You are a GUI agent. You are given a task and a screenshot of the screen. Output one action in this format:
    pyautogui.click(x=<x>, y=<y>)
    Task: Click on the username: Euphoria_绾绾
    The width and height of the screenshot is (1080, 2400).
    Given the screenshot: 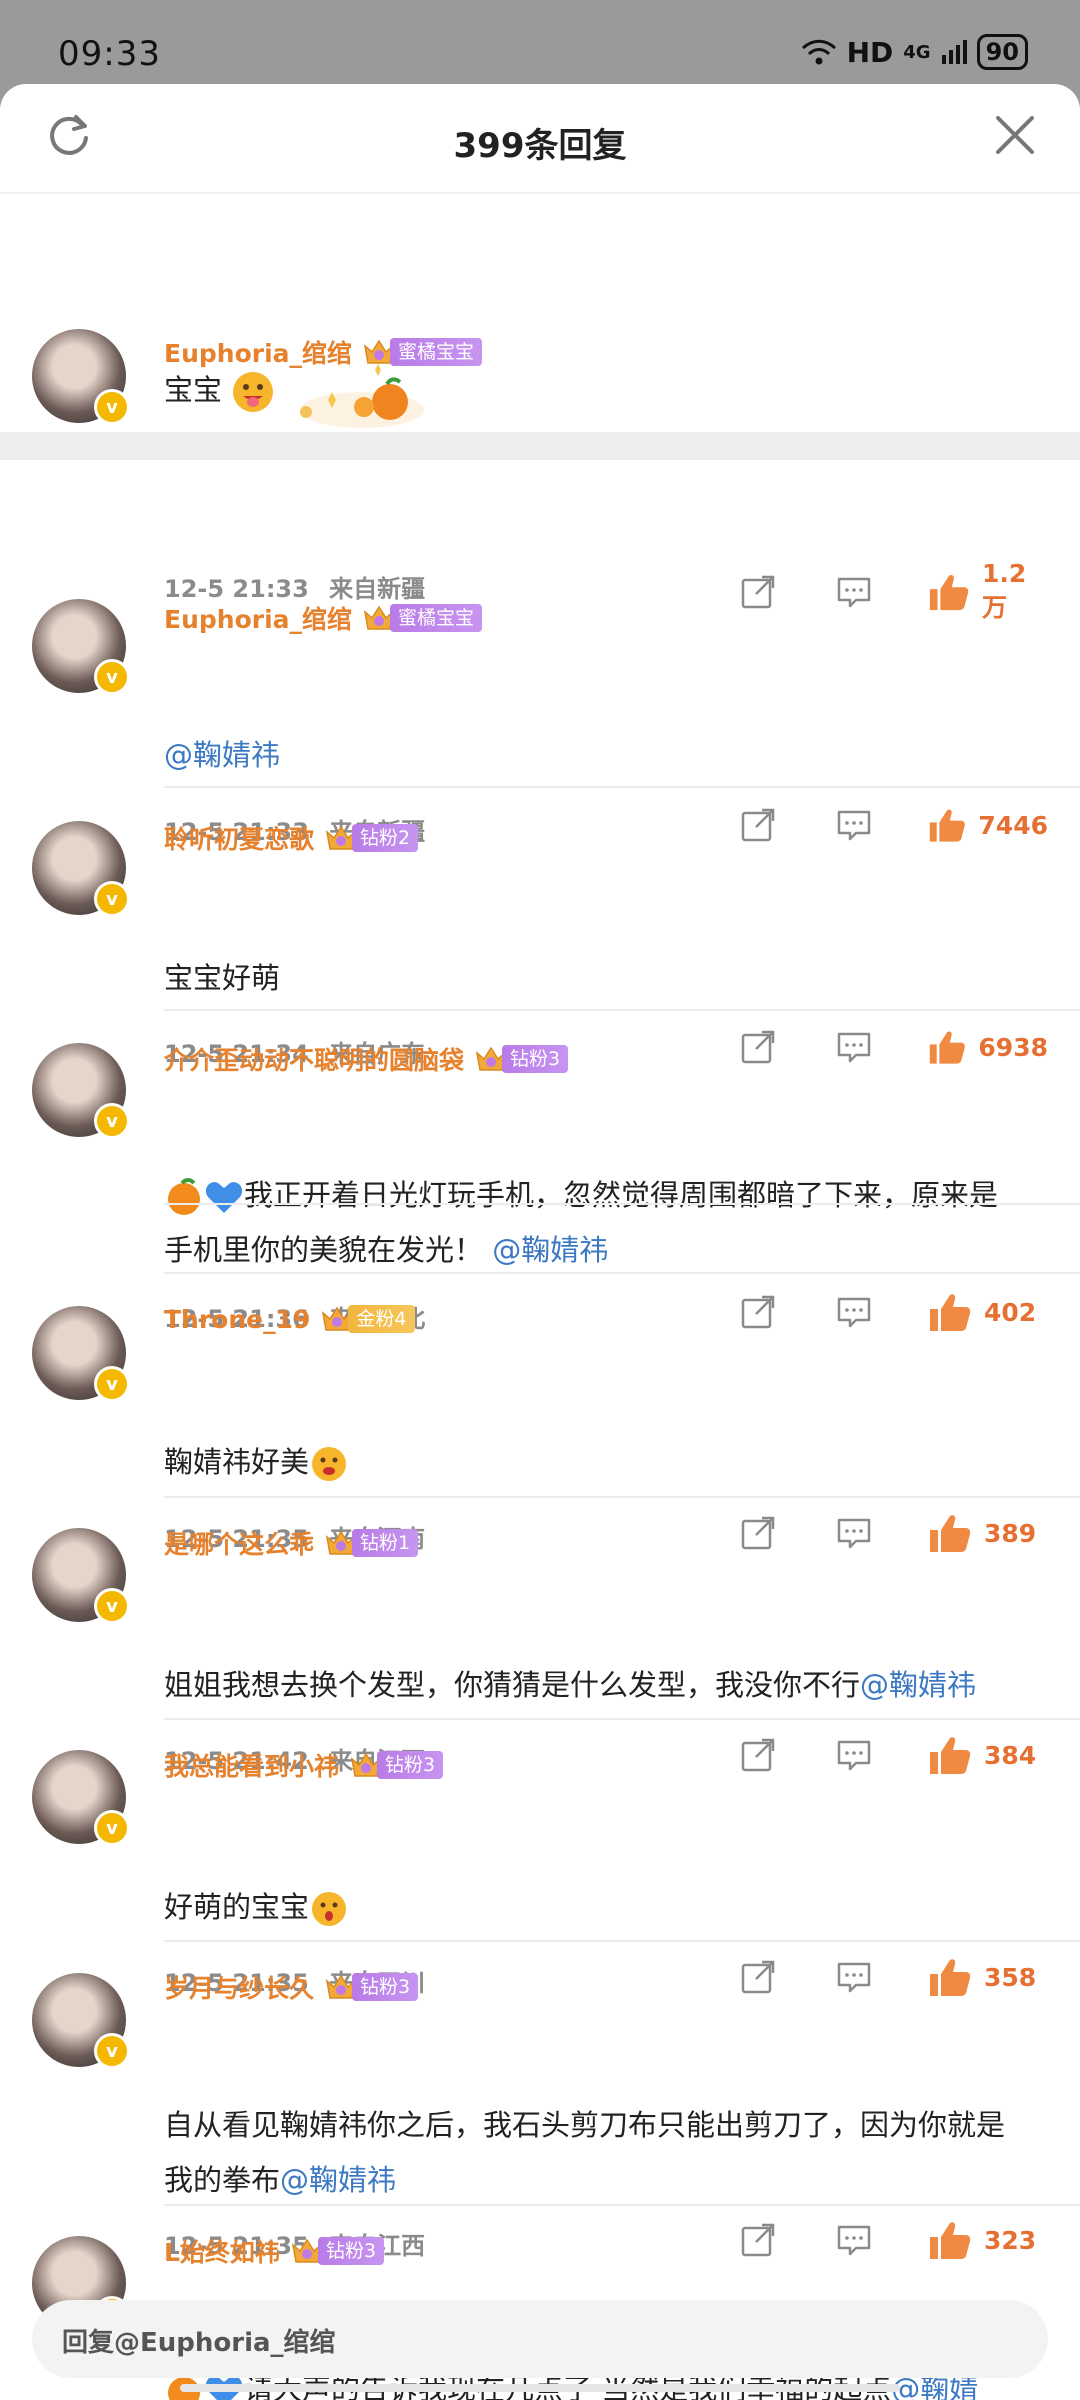 What is the action you would take?
    pyautogui.click(x=258, y=618)
    